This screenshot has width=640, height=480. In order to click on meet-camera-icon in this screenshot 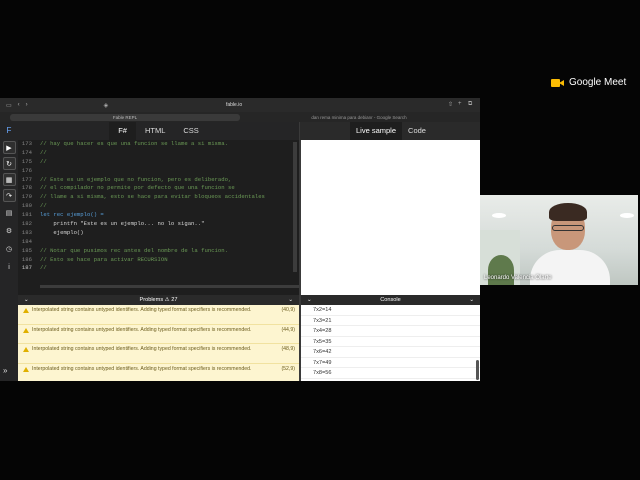, I will do `click(557, 83)`.